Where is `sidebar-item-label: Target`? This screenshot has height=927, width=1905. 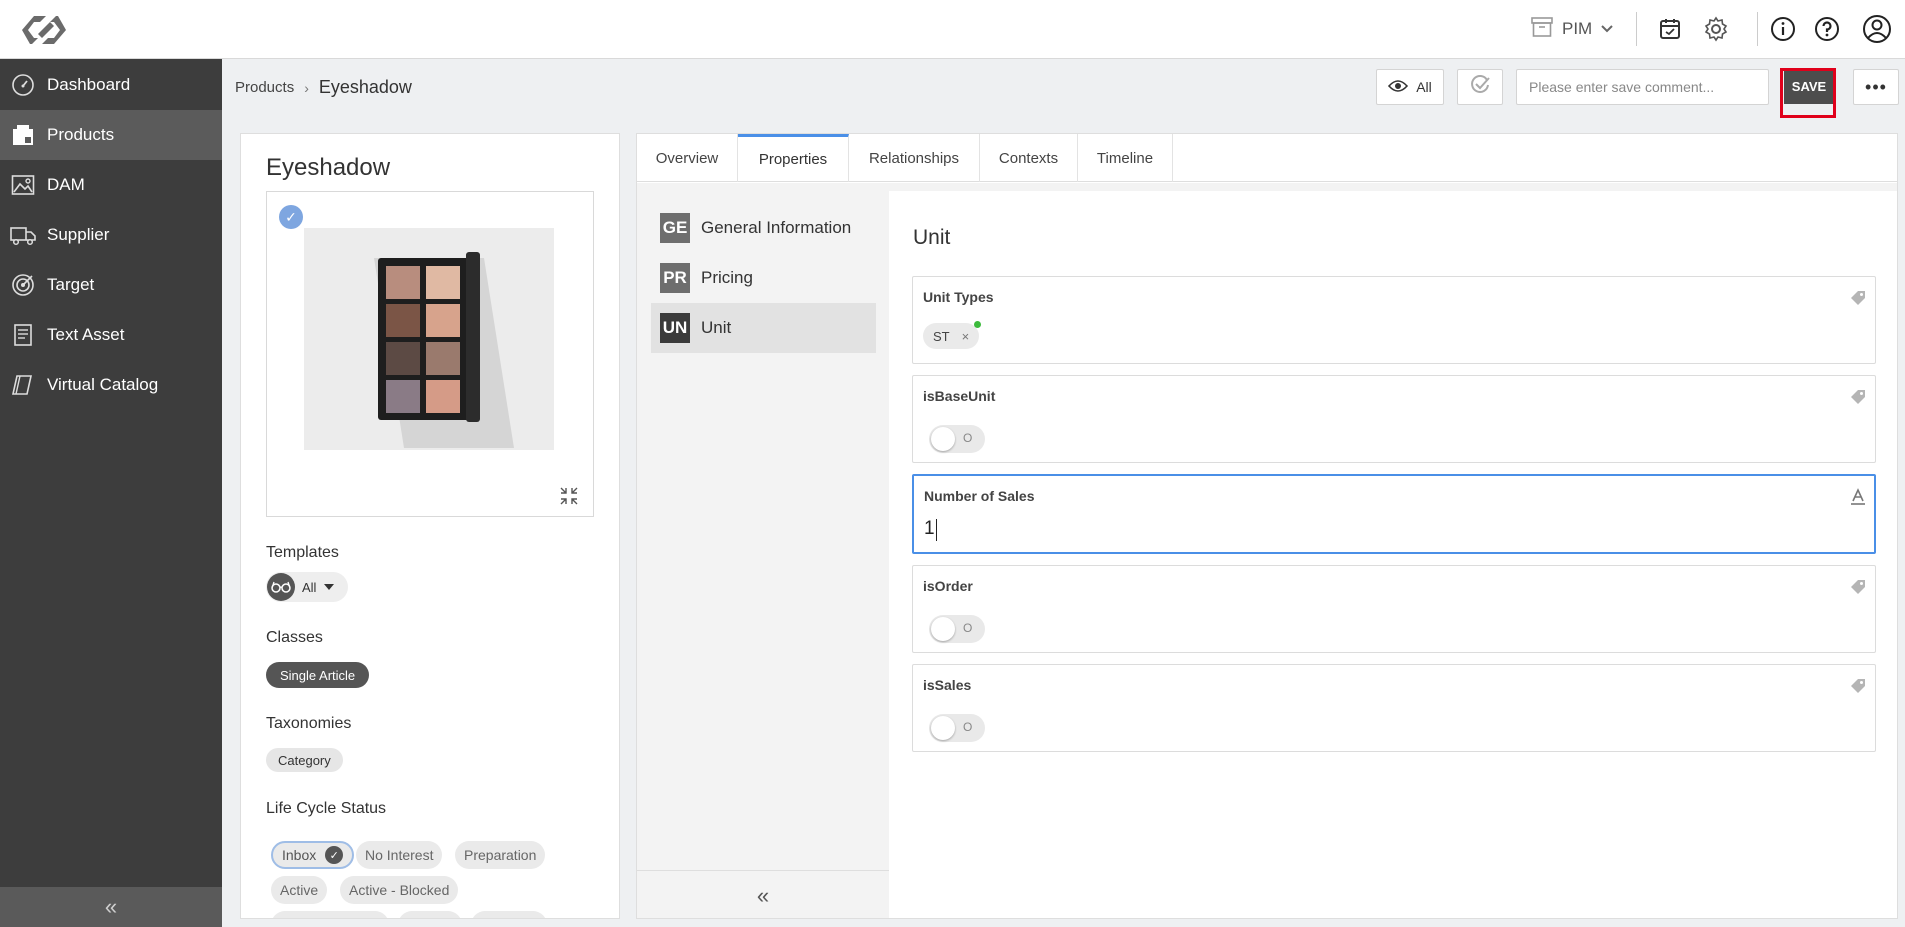
sidebar-item-label: Target is located at coordinates (71, 284).